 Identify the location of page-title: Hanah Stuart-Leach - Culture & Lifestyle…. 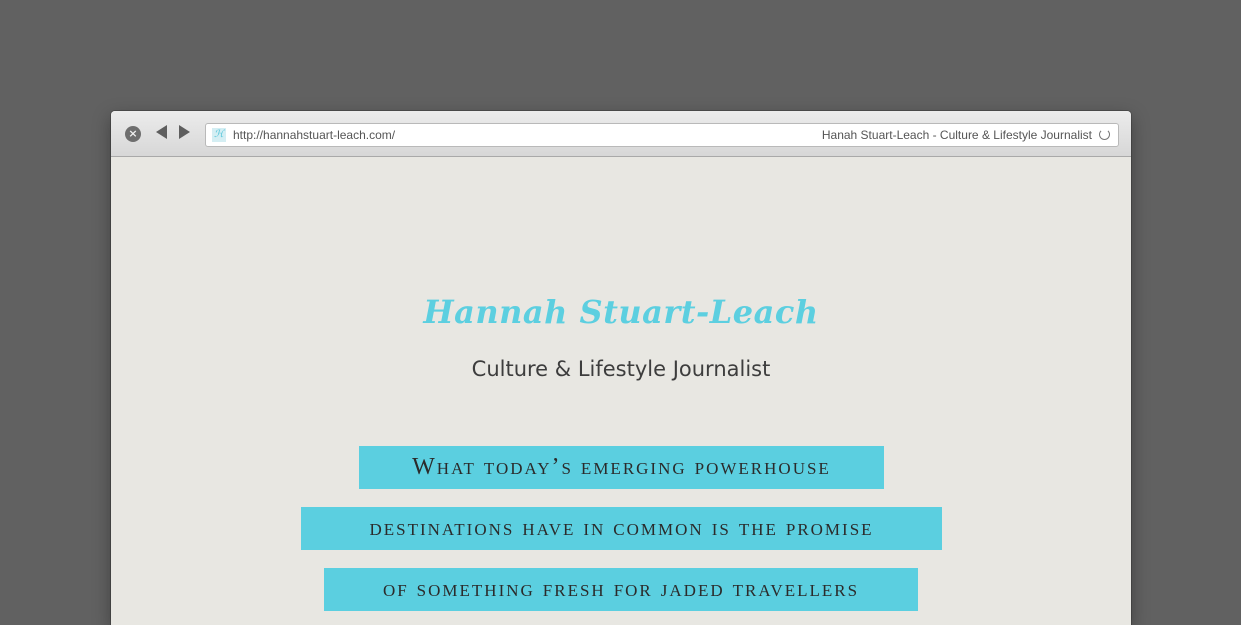
(956, 135).